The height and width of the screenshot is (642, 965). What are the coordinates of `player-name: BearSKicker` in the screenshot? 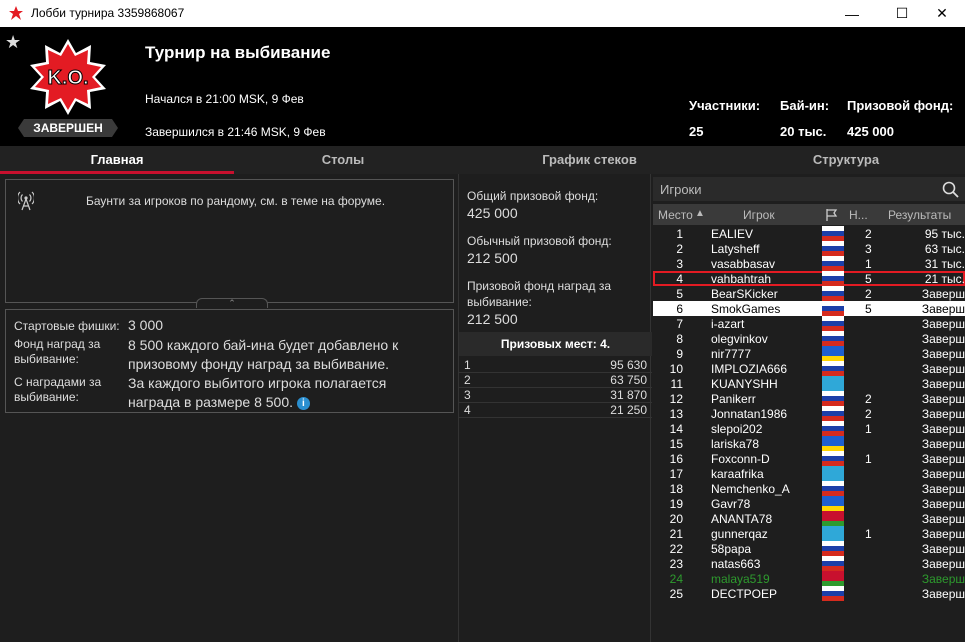 It's located at (744, 294).